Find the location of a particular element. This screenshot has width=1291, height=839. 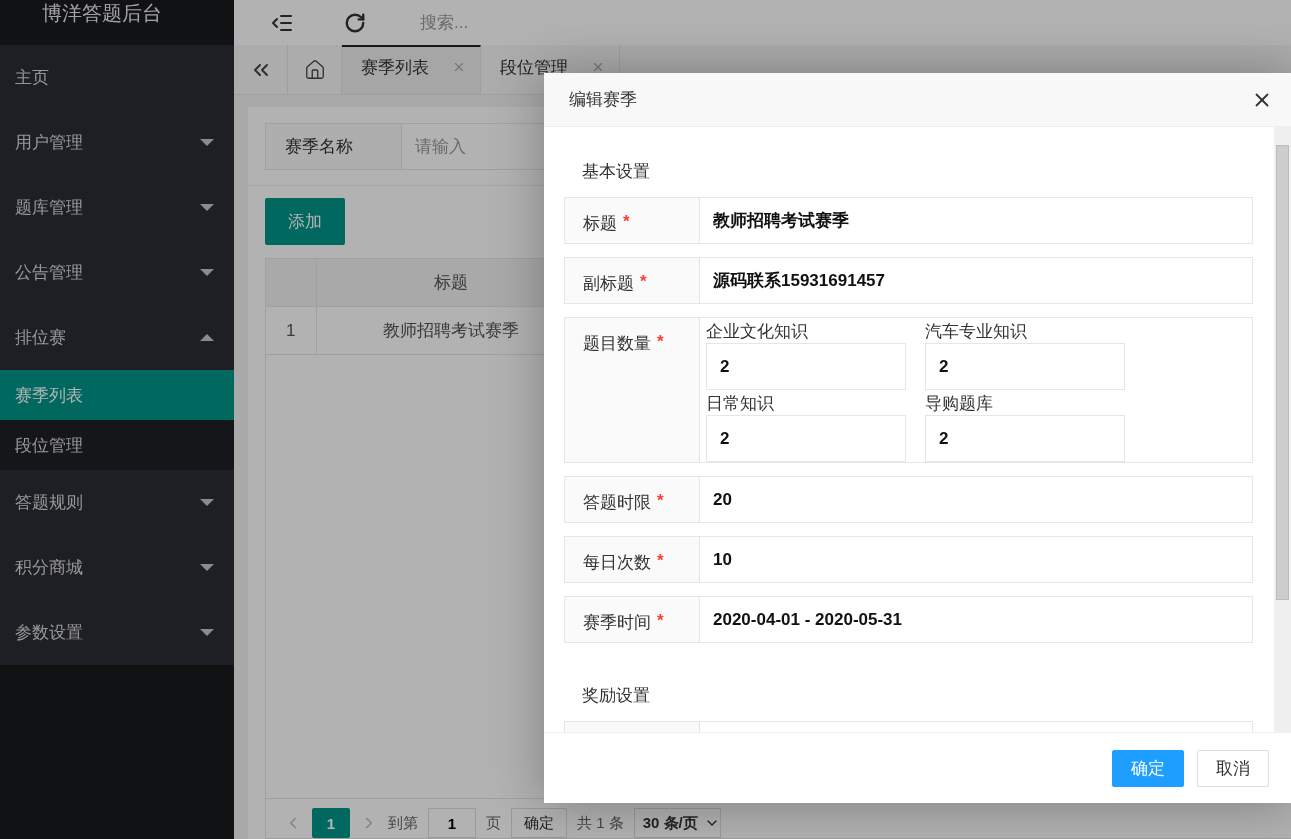

total-count: 共 1 条 is located at coordinates (600, 823).